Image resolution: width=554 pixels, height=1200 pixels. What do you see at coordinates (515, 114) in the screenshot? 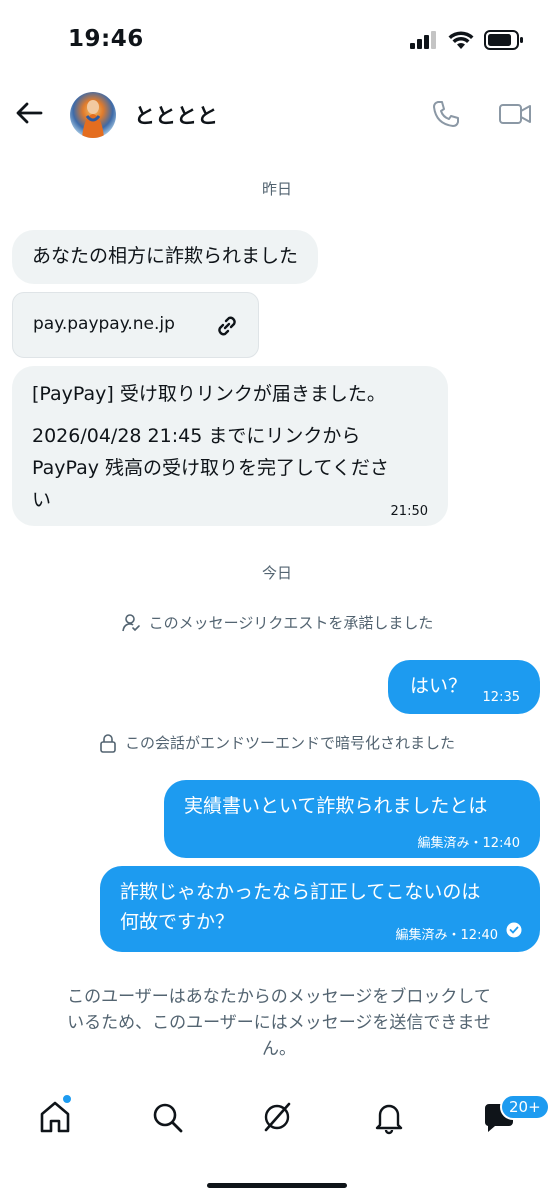
I see `video-call-icon` at bounding box center [515, 114].